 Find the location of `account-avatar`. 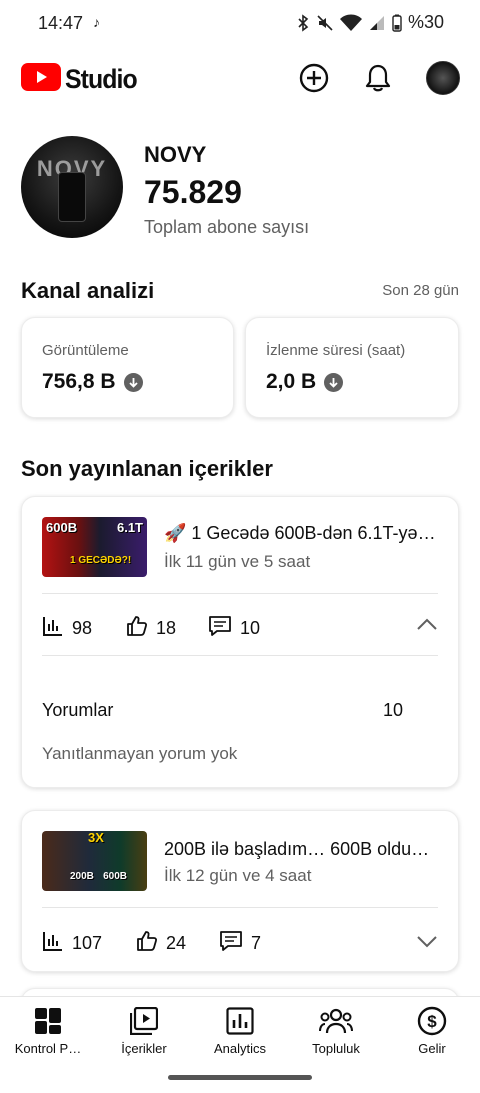

account-avatar is located at coordinates (443, 78).